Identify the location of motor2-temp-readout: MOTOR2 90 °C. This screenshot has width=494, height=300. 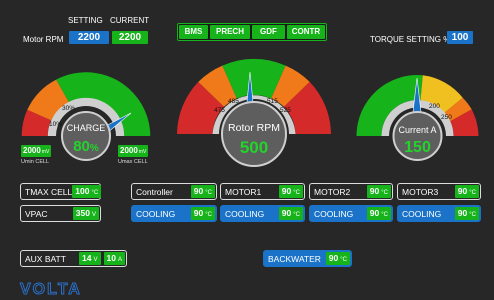
(351, 191).